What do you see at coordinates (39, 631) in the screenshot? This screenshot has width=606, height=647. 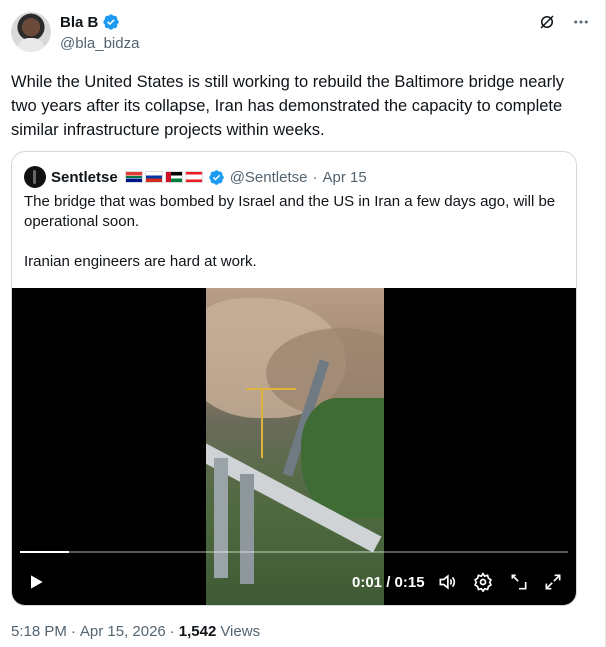 I see `tweet-time: 5:18 PM` at bounding box center [39, 631].